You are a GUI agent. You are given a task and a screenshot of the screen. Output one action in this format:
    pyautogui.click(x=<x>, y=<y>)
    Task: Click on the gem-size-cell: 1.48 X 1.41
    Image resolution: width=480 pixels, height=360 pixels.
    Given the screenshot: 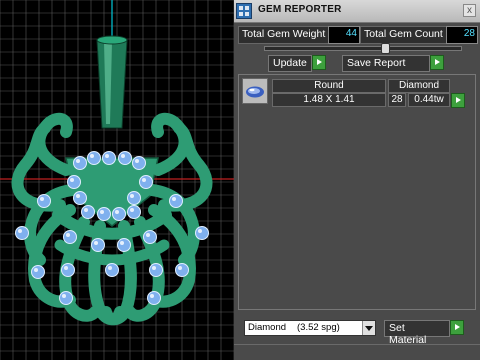 What is the action you would take?
    pyautogui.click(x=329, y=100)
    